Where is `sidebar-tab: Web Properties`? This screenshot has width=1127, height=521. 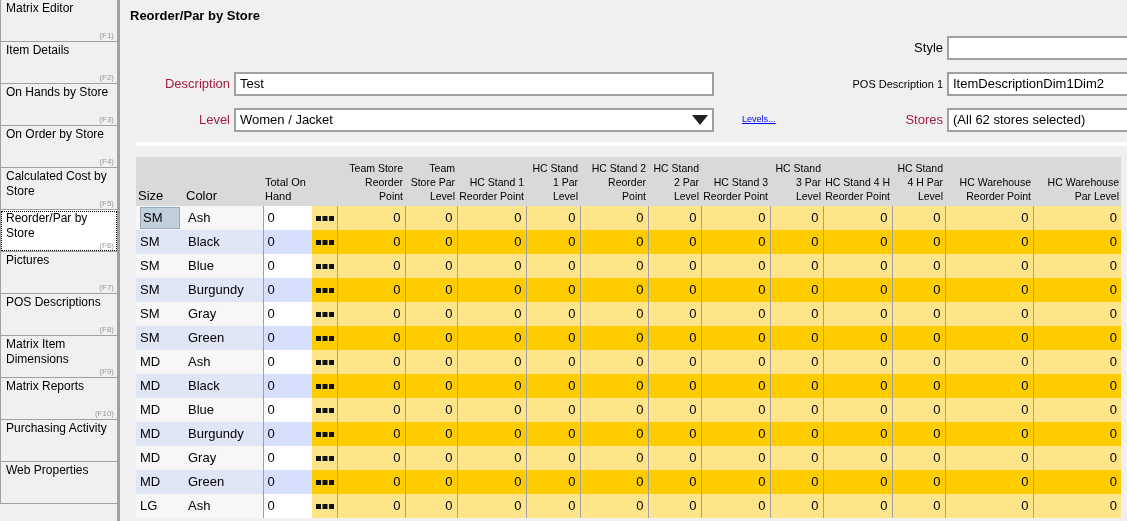
sidebar-tab: Web Properties is located at coordinates (59, 483).